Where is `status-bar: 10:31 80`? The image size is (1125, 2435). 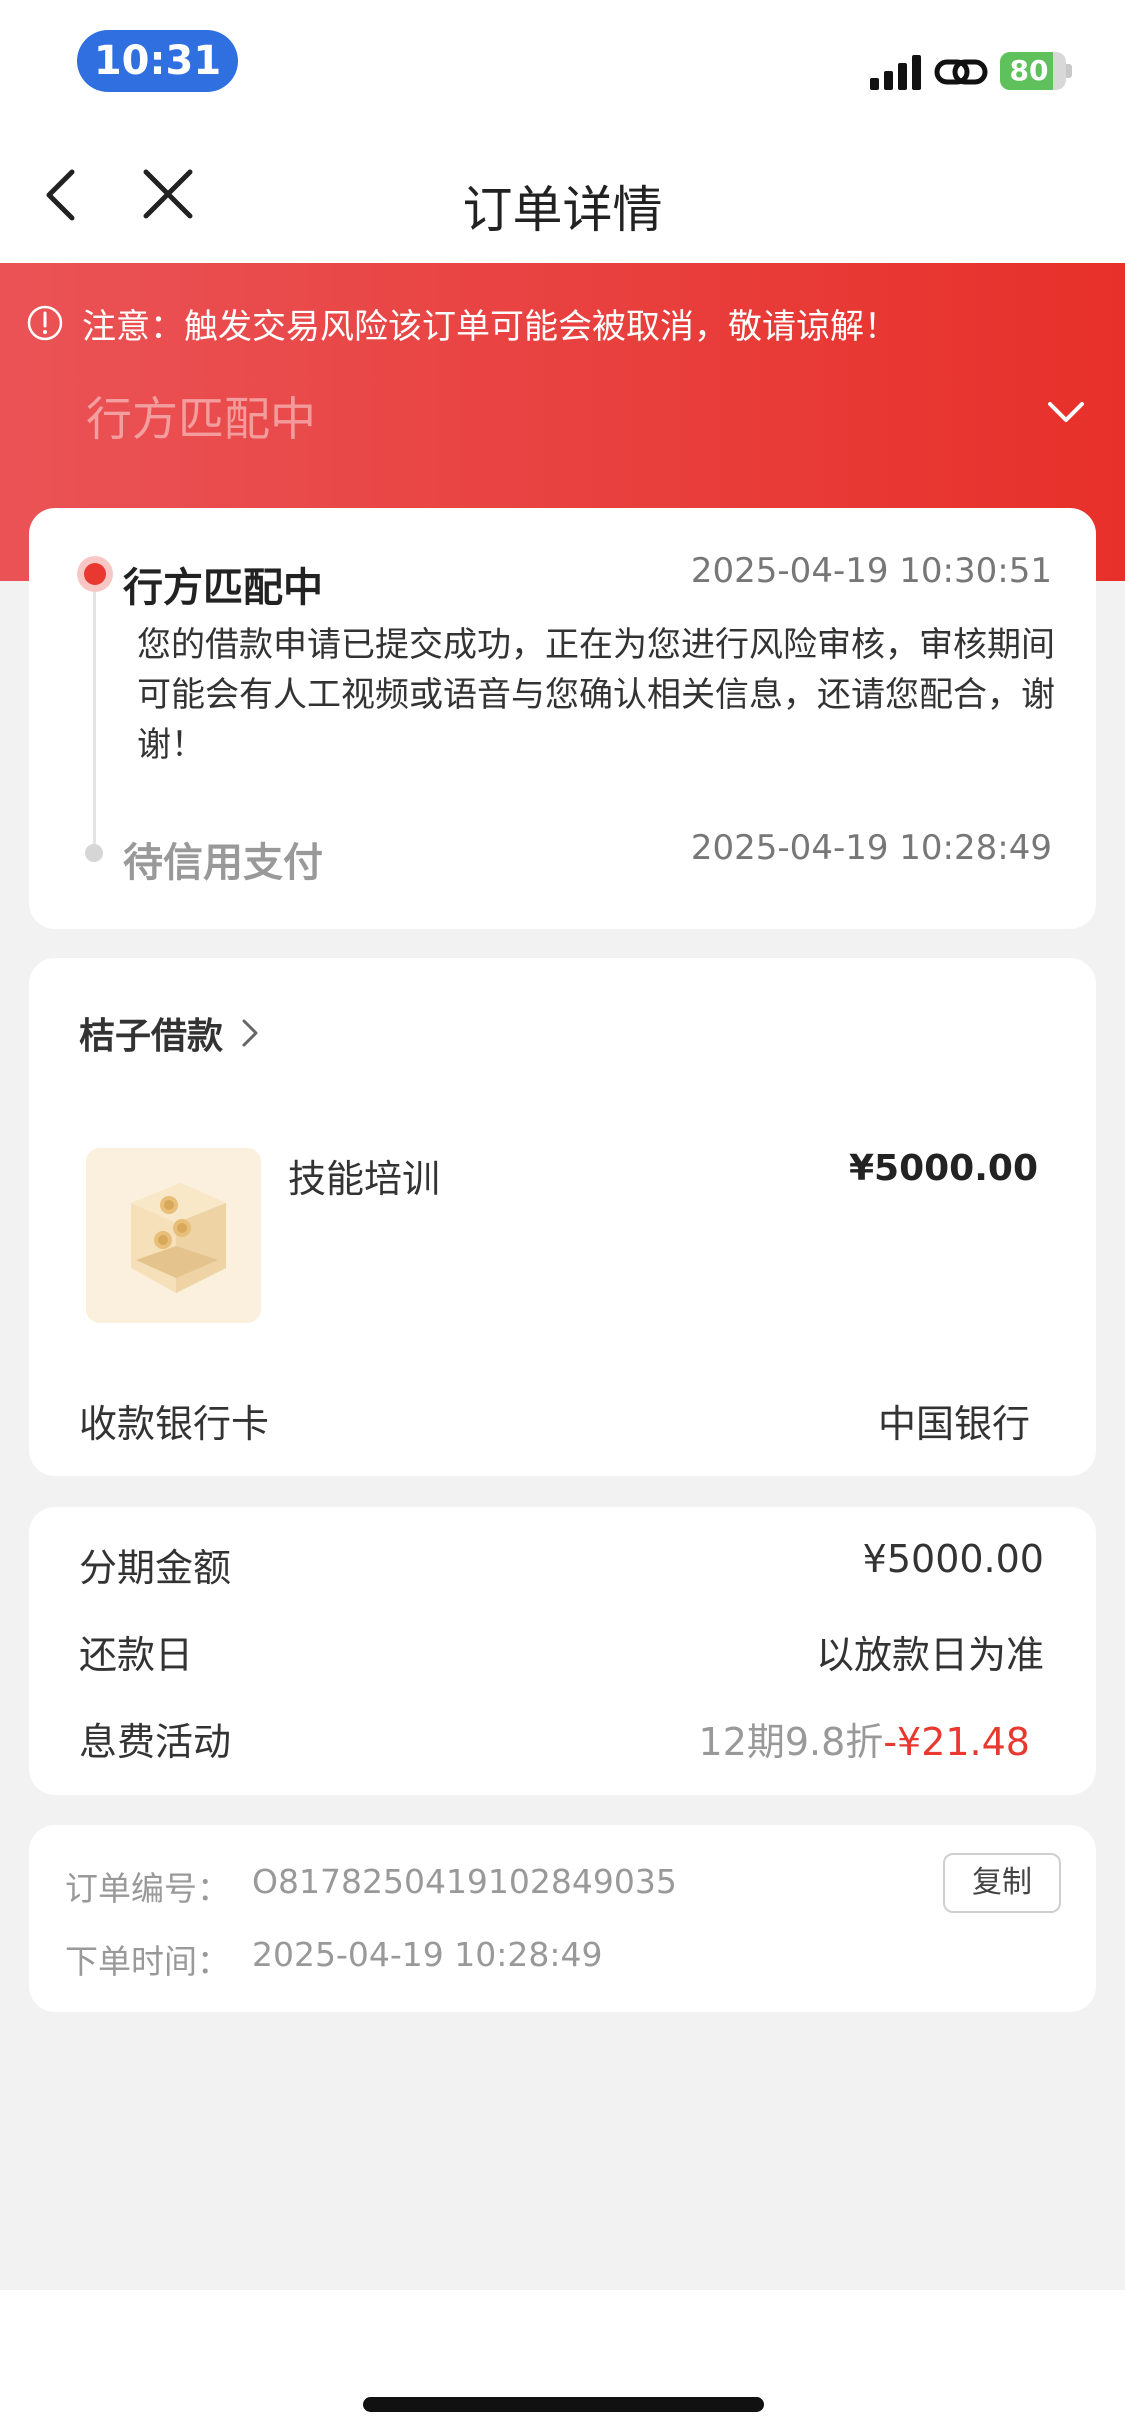 status-bar: 10:31 80 is located at coordinates (562, 65).